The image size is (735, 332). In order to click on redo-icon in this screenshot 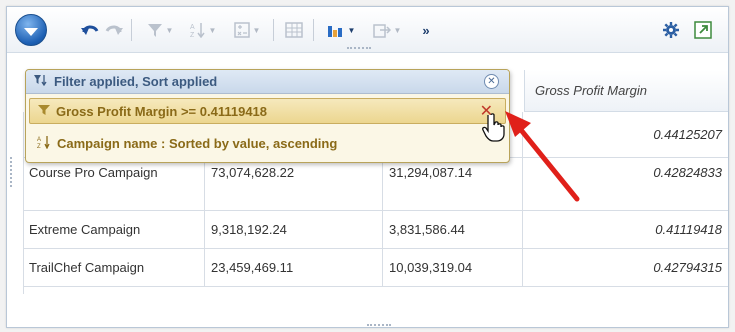, I will do `click(114, 30)`.